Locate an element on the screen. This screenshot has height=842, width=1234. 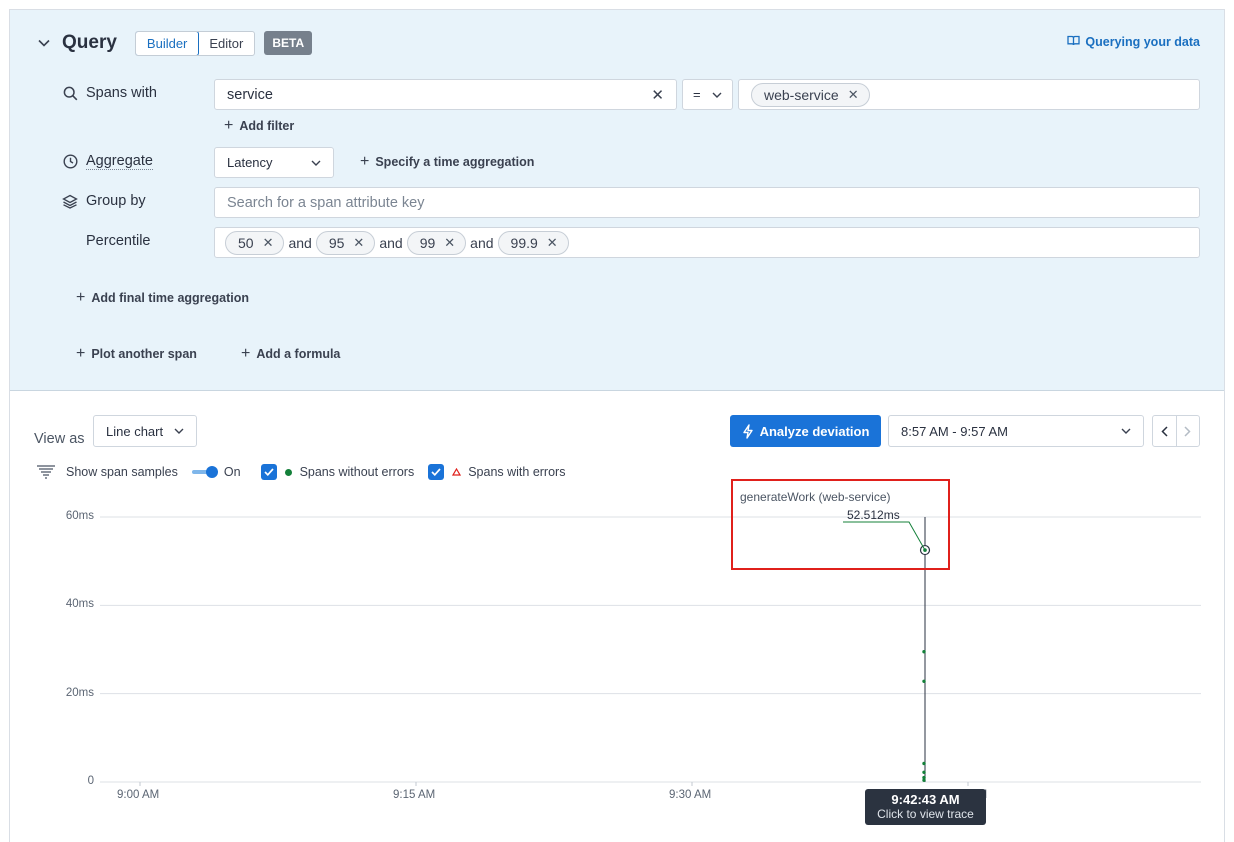
toggle-state-label: On is located at coordinates (232, 472).